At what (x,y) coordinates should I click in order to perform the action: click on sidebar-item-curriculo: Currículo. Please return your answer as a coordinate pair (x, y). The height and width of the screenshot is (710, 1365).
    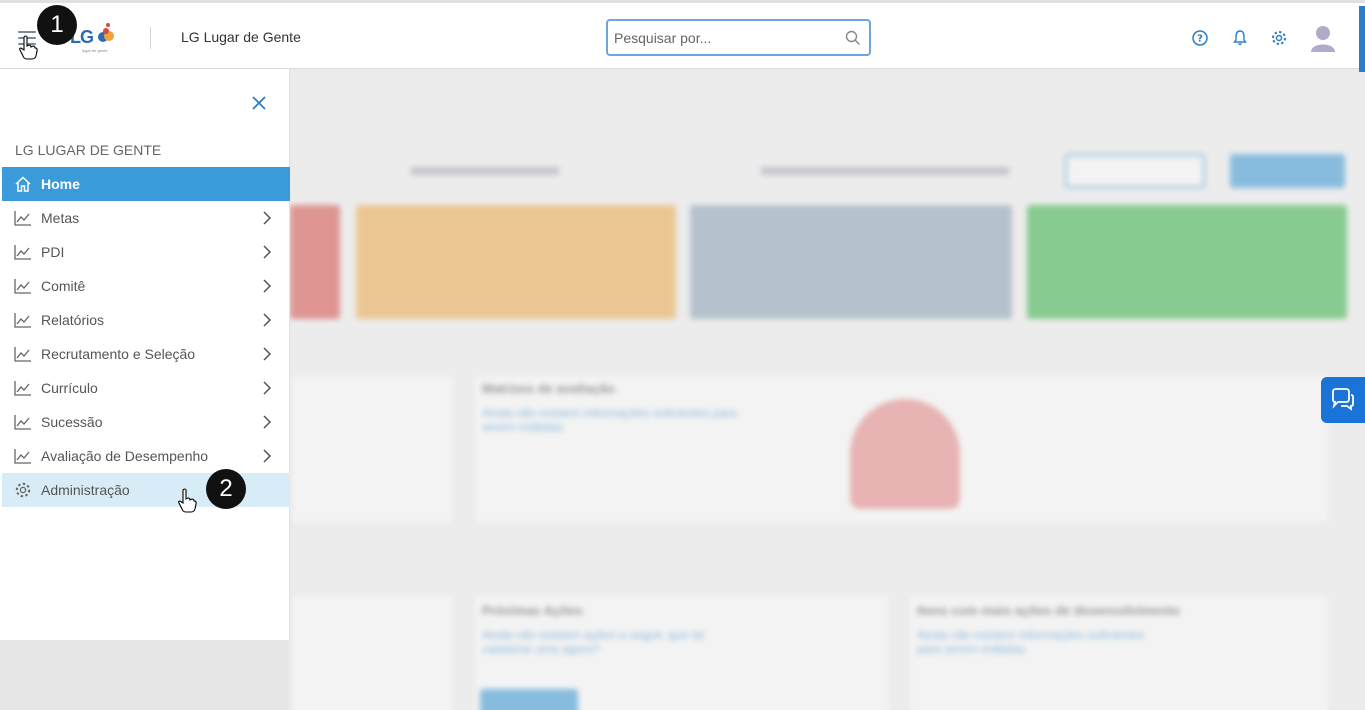
    Looking at the image, I should click on (146, 388).